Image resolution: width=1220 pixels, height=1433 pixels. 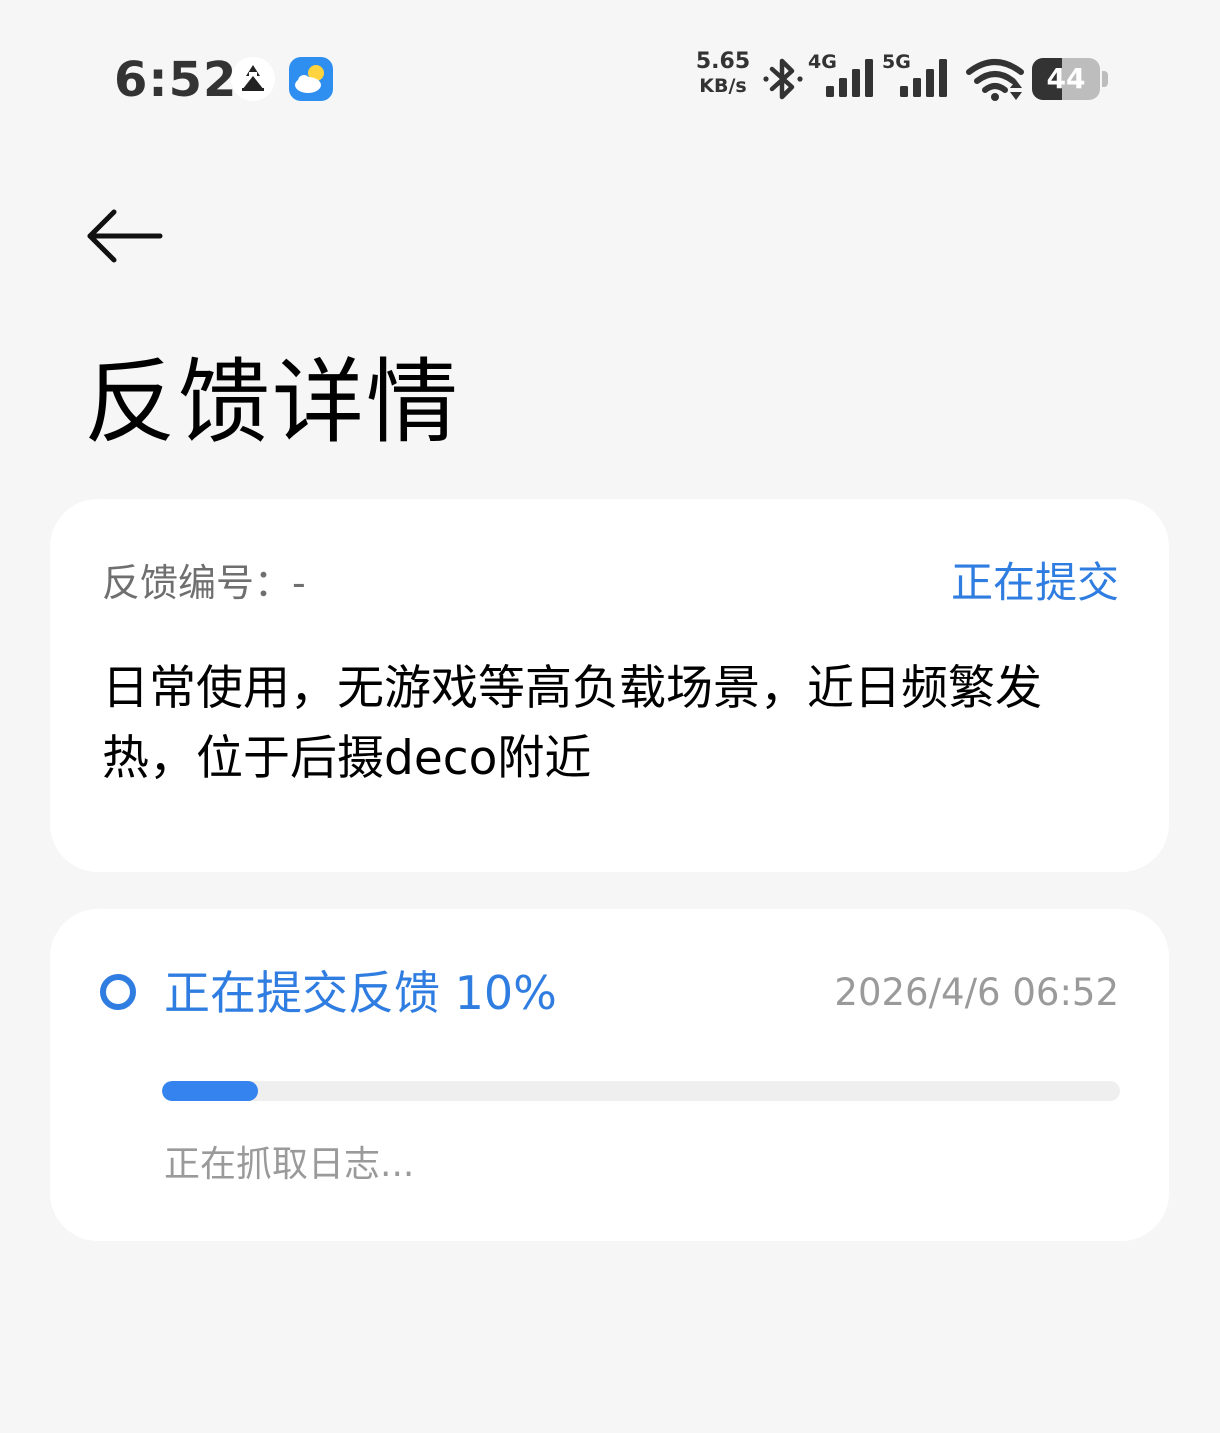 I want to click on network-speed: 5.65 KB/s, so click(x=723, y=74).